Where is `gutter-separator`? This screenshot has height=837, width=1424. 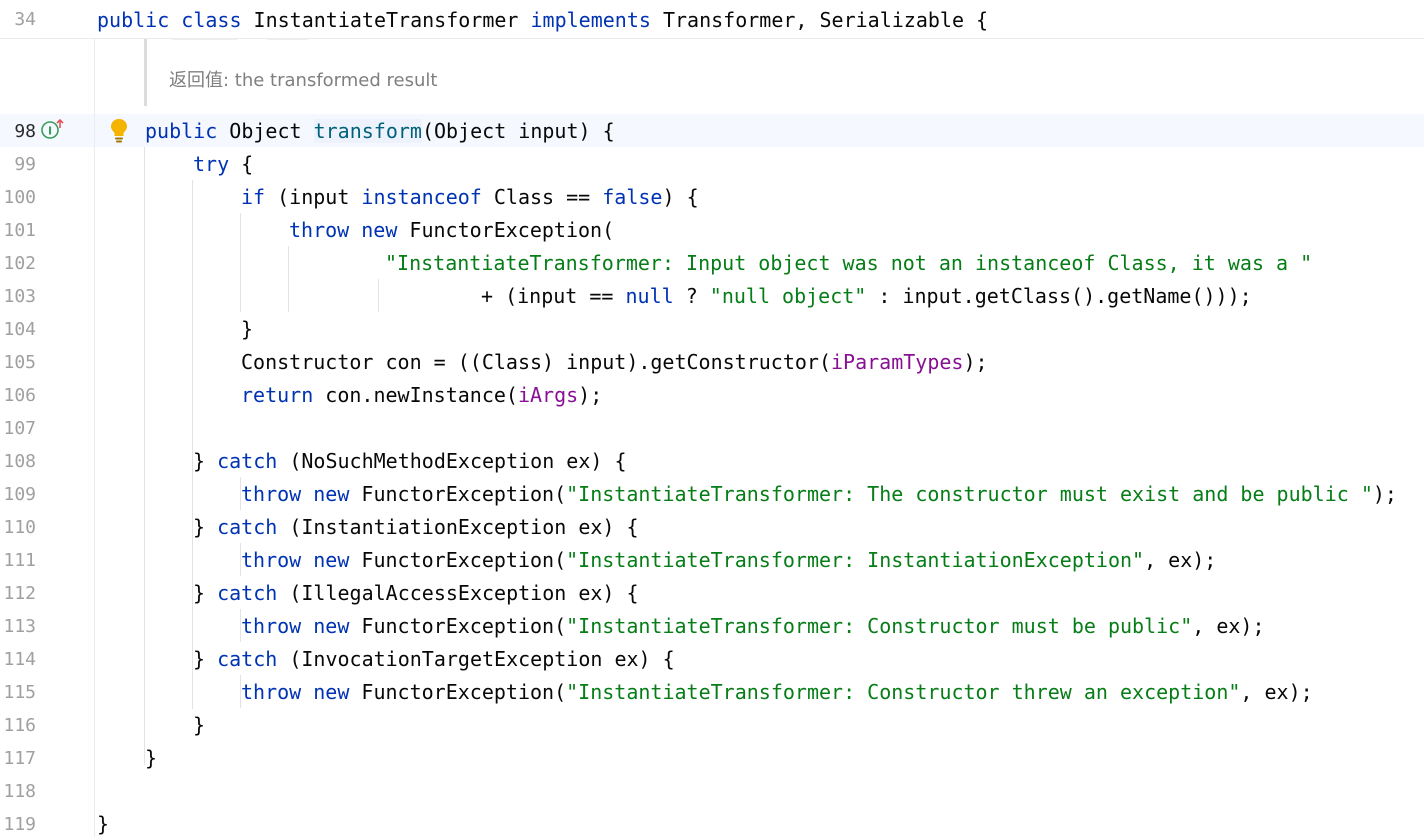 gutter-separator is located at coordinates (94, 437).